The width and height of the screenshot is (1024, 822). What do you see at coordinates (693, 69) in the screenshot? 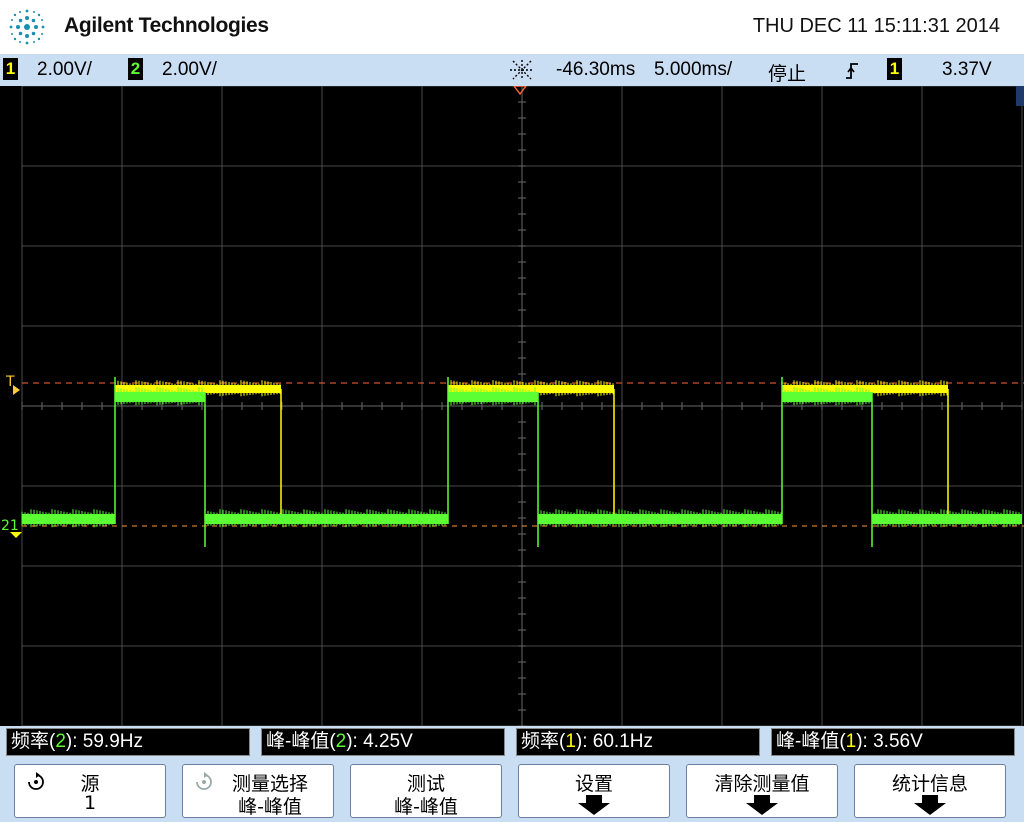
I see `time-scale: 5.000ms/` at bounding box center [693, 69].